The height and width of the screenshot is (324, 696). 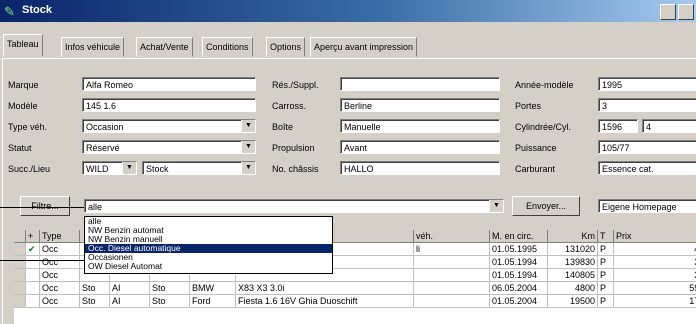 I want to click on type-veh-select: Occasion ▼, so click(x=169, y=126).